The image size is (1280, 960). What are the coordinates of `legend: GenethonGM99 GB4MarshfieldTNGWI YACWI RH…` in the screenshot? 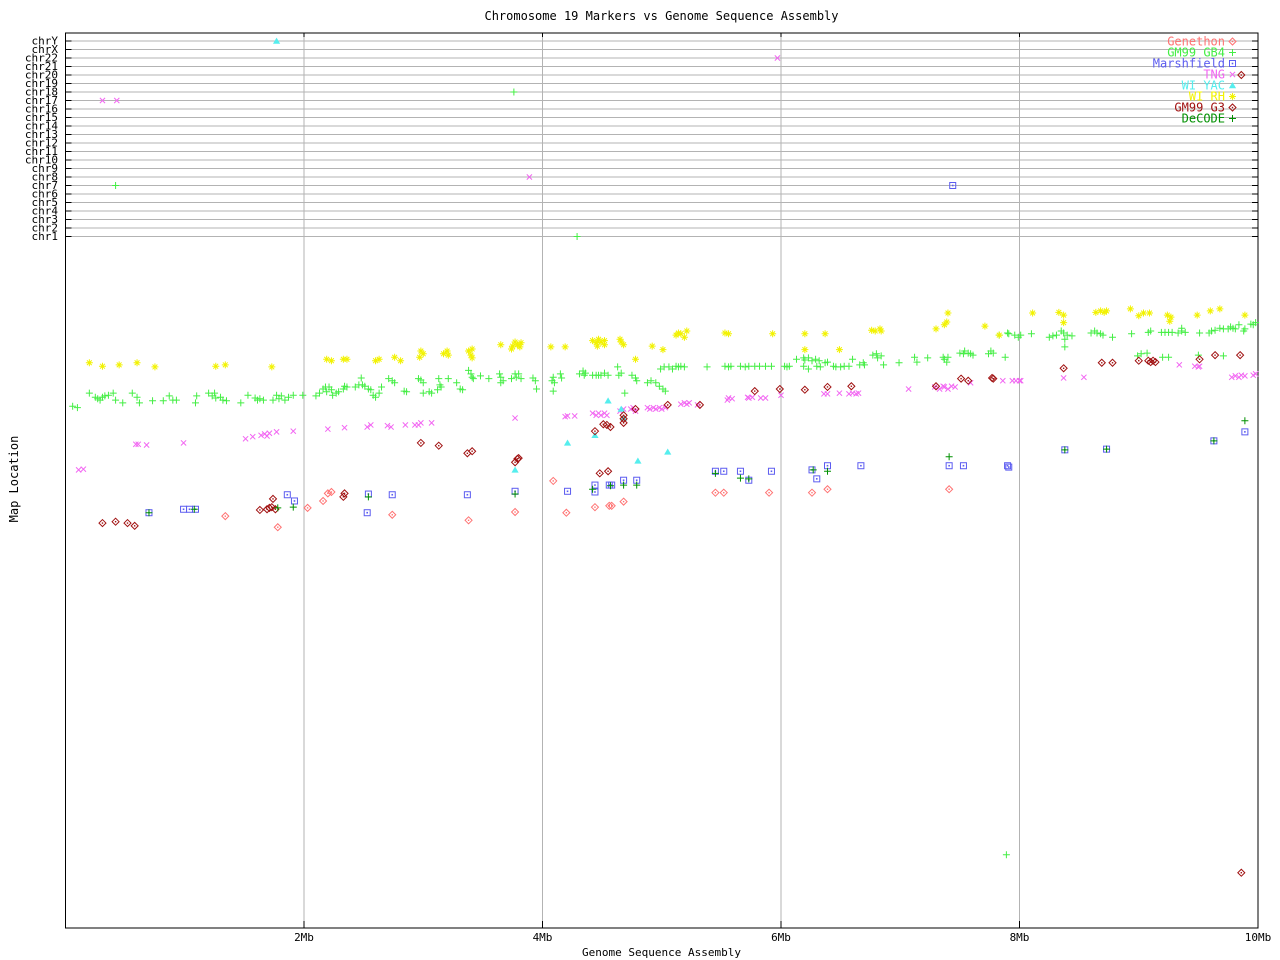 It's located at (1195, 80).